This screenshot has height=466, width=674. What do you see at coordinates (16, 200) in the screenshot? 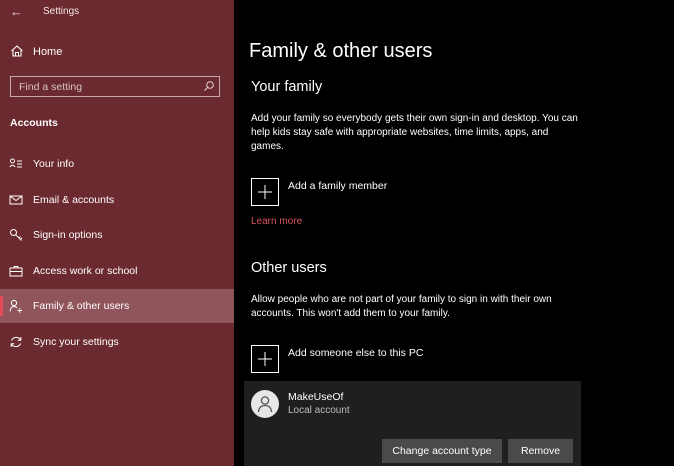
I see `mail-icon` at bounding box center [16, 200].